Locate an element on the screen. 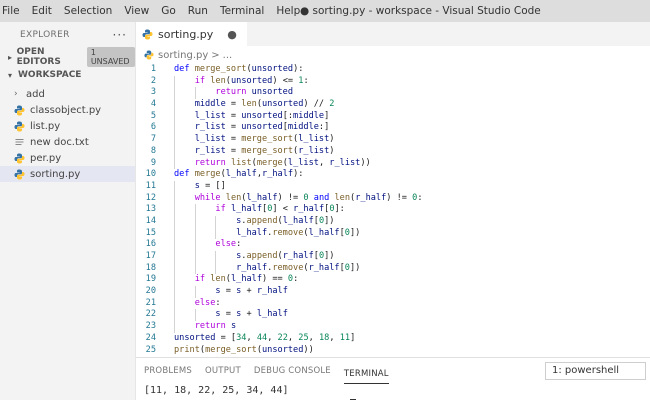  menu-view: View is located at coordinates (136, 11).